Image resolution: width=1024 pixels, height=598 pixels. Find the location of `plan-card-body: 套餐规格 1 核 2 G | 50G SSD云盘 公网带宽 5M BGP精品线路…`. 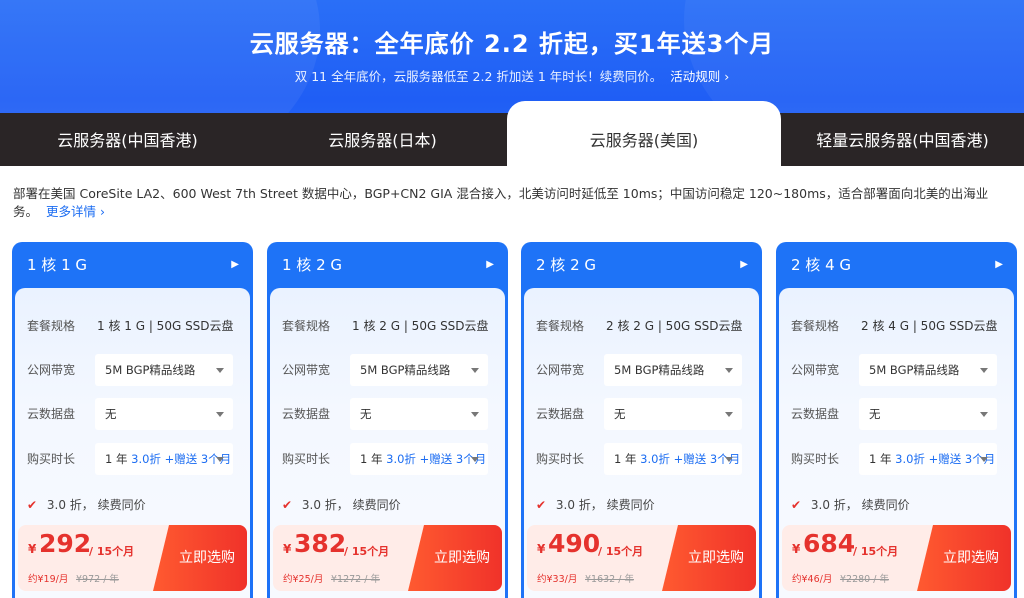

plan-card-body: 套餐规格 1 核 2 G | 50G SSD云盘 公网带宽 5M BGP精品线路… is located at coordinates (387, 443).